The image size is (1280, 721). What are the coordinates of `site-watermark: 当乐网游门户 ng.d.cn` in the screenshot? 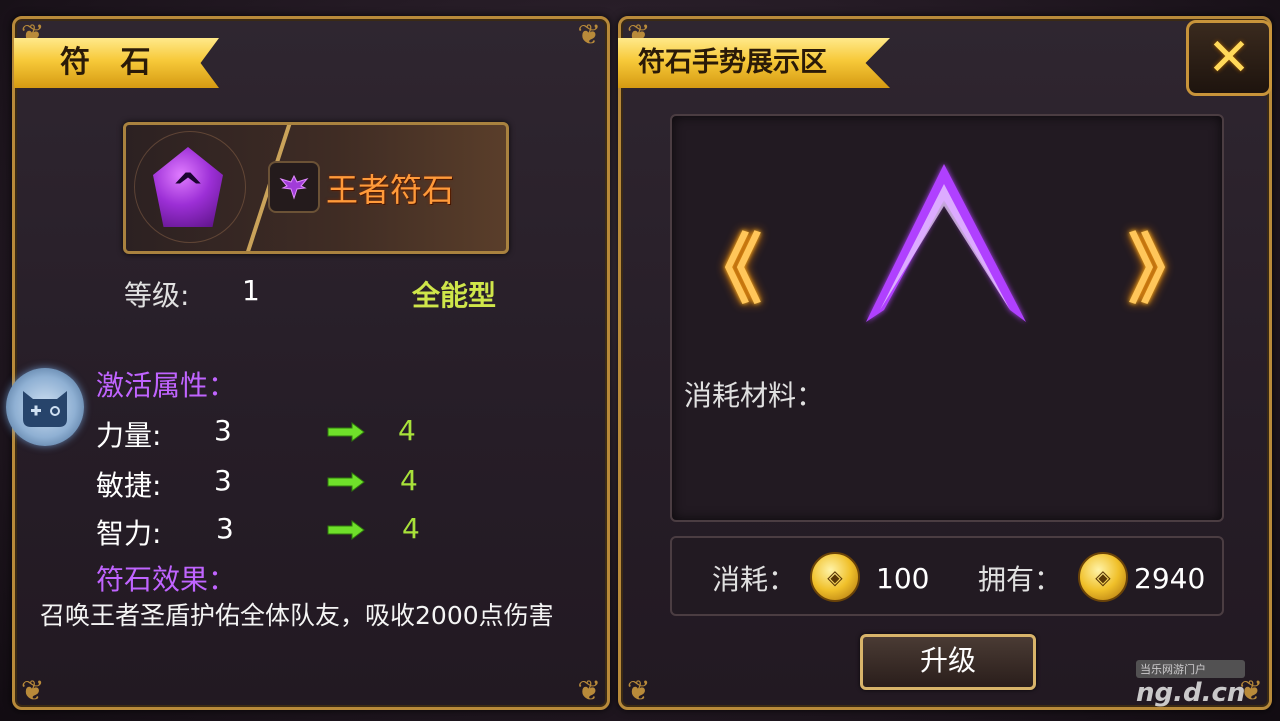 It's located at (1191, 684).